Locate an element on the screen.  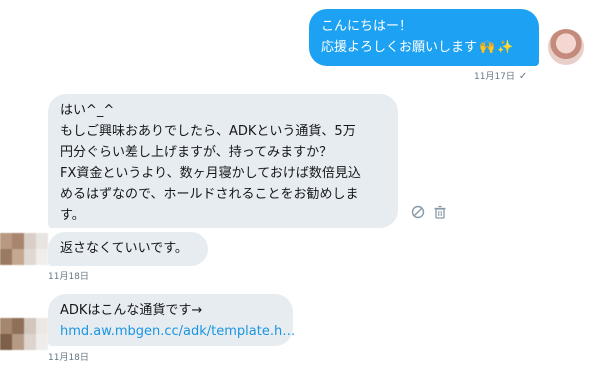
message-timestamp: 11月17日 ✓ is located at coordinates (501, 76).